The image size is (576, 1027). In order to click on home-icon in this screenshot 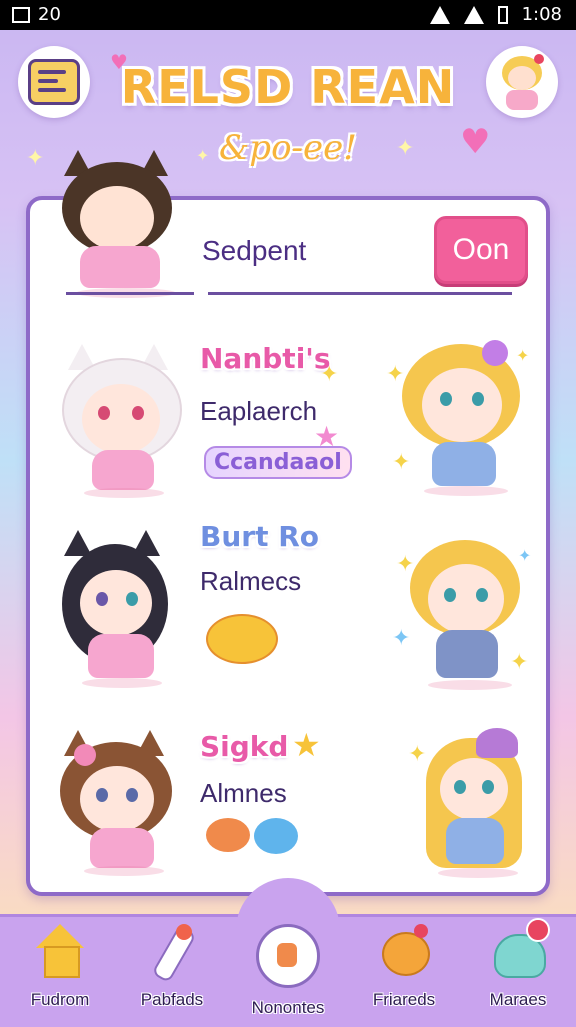, I will do `click(60, 952)`.